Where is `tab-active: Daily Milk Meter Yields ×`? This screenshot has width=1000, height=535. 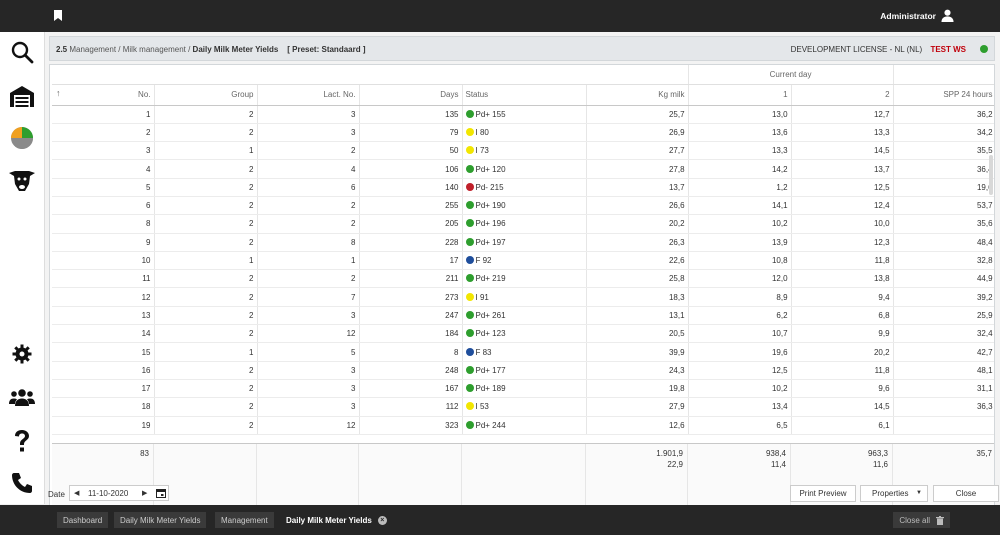
tab-active: Daily Milk Meter Yields × is located at coordinates (336, 520).